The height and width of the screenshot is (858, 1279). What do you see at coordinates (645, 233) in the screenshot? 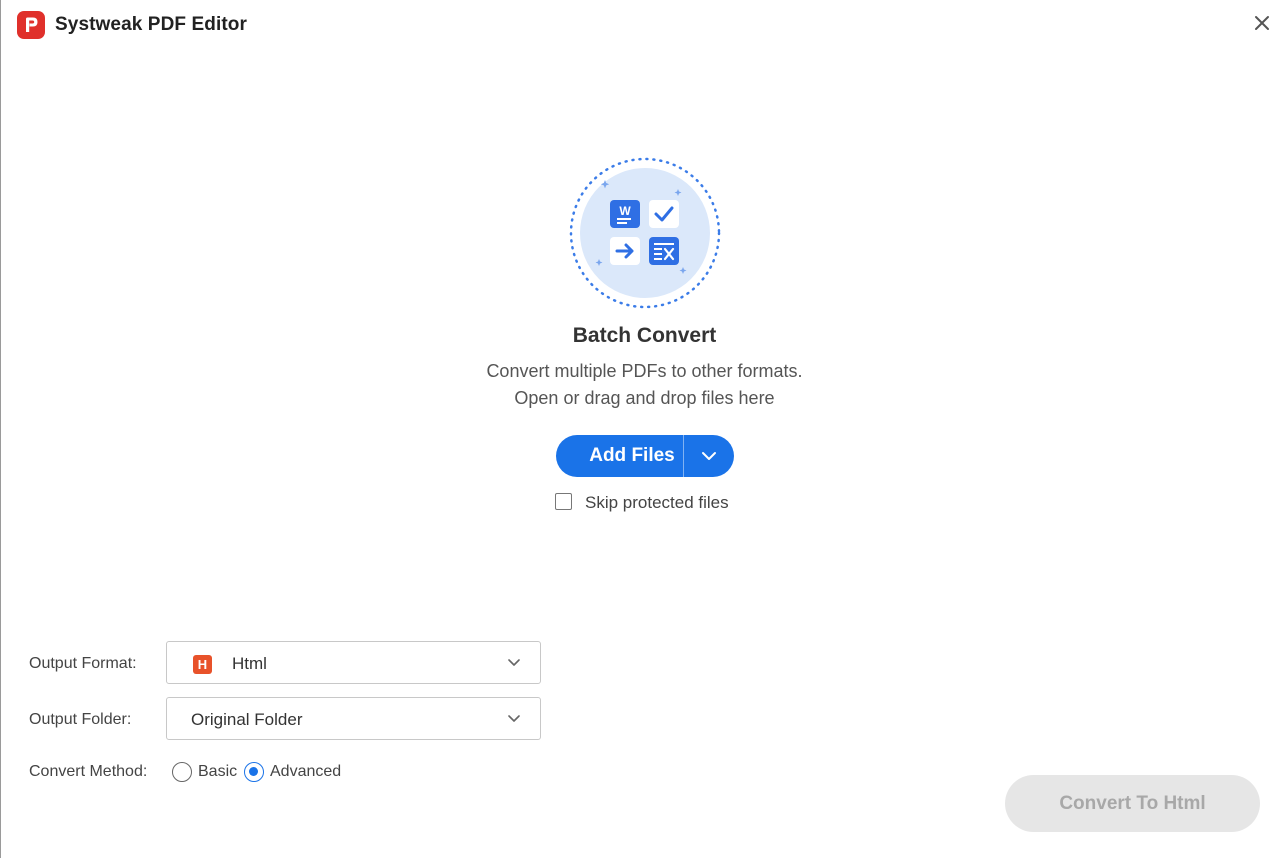
I see `batch-convert-illustration: W` at bounding box center [645, 233].